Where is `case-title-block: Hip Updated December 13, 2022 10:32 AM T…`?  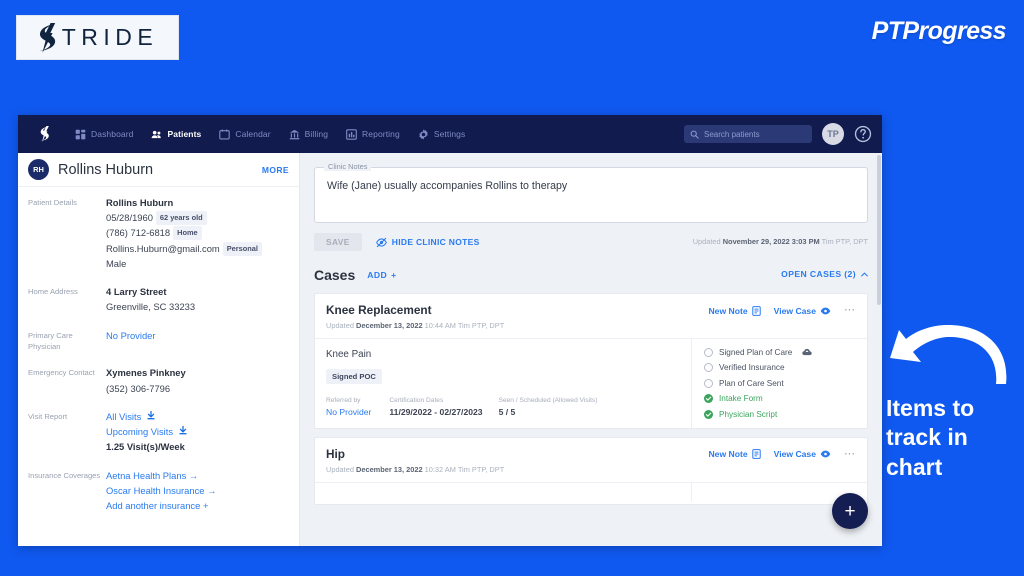
case-title-block: Hip Updated December 13, 2022 10:32 AM T… is located at coordinates (415, 460).